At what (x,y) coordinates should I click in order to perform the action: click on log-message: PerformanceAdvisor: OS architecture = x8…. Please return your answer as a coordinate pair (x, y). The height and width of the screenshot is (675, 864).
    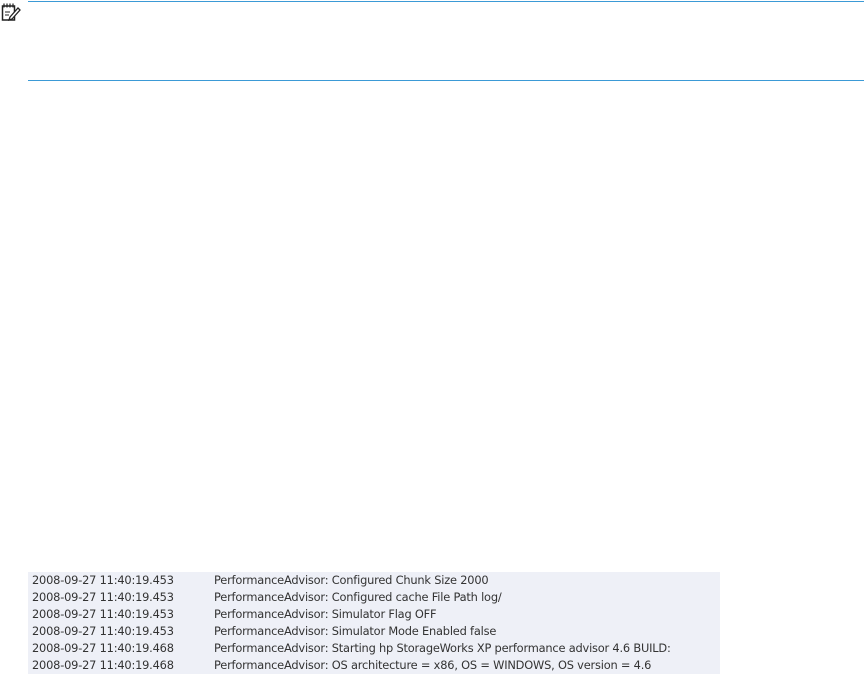
    Looking at the image, I should click on (433, 665).